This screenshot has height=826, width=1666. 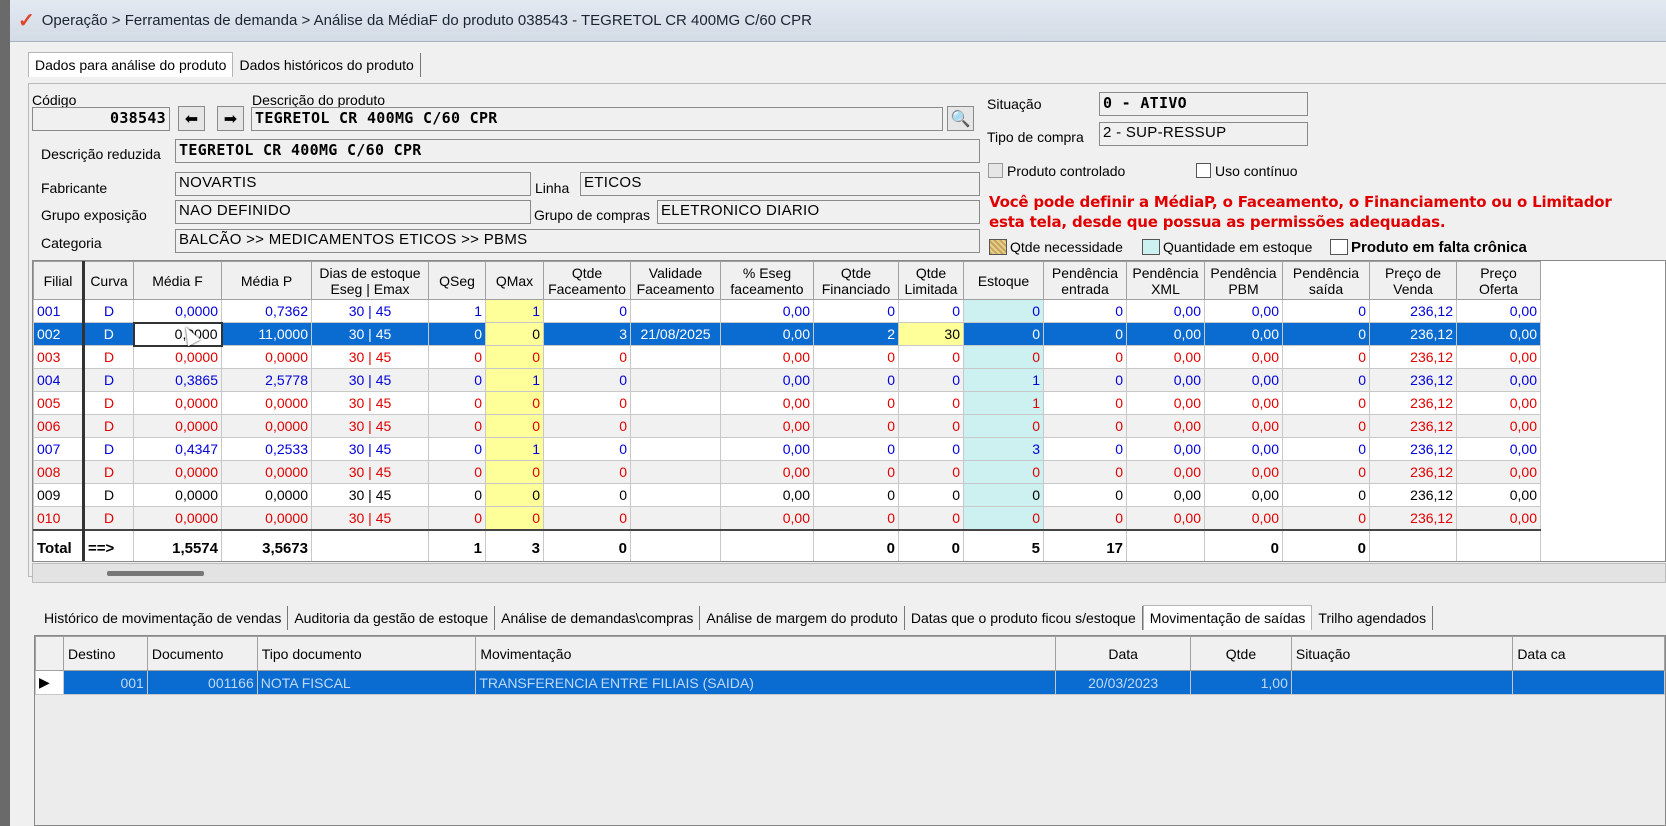 I want to click on cell-filial: 007, so click(x=59, y=449).